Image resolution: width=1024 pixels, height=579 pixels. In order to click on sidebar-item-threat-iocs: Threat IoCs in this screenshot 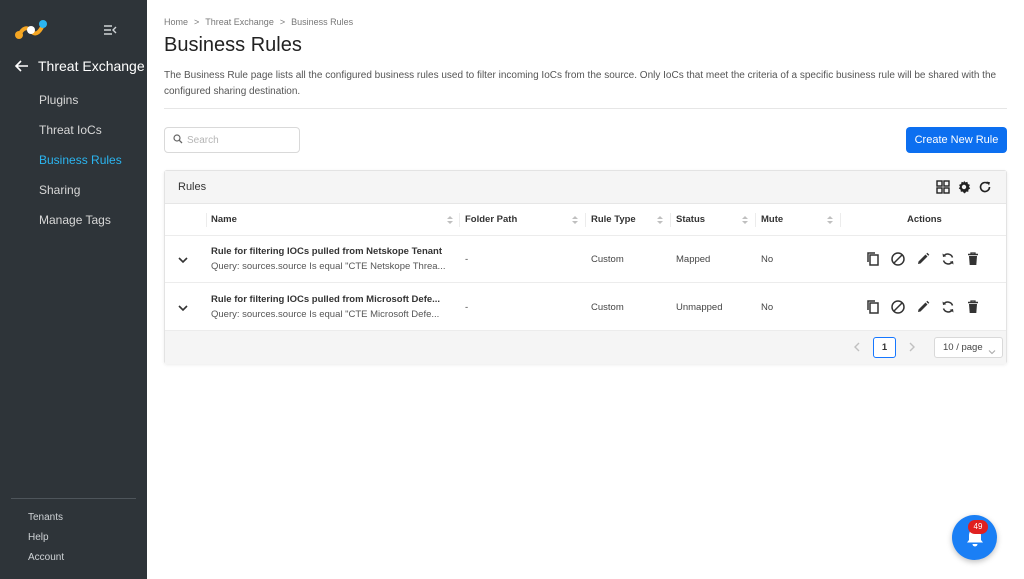, I will do `click(80, 135)`.